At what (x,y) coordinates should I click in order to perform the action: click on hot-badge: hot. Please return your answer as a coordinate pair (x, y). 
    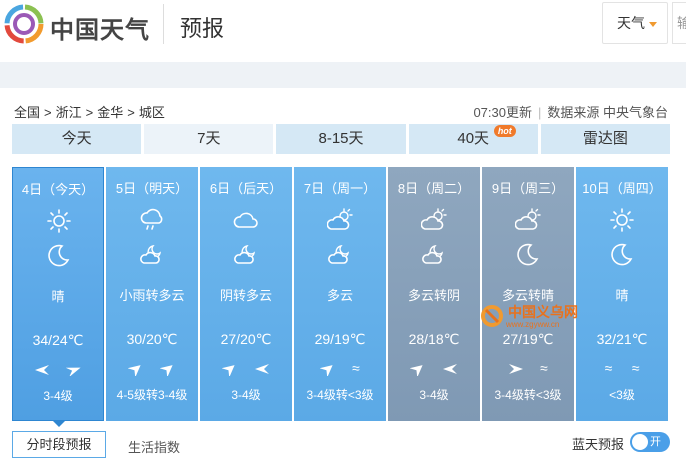
    Looking at the image, I should click on (504, 131).